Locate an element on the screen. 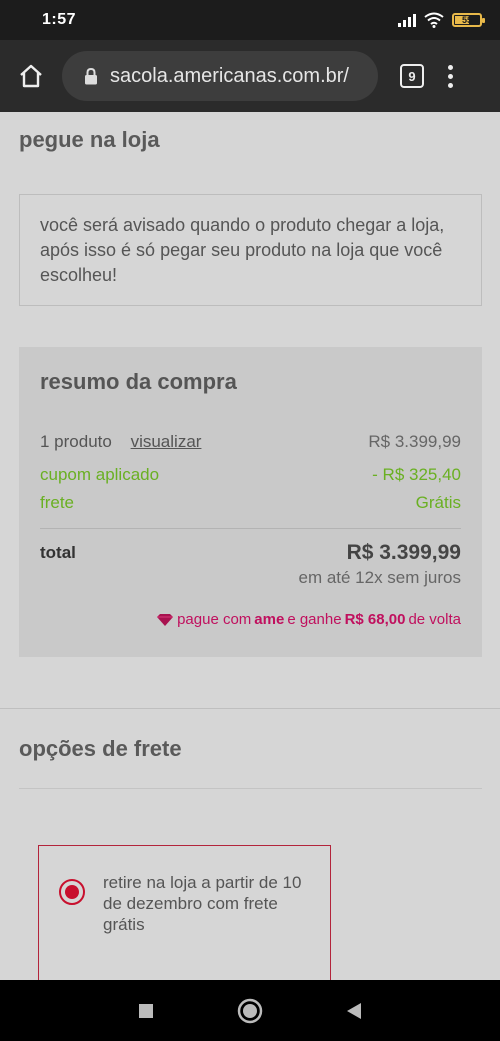 This screenshot has width=500, height=1041. home-icon is located at coordinates (31, 76).